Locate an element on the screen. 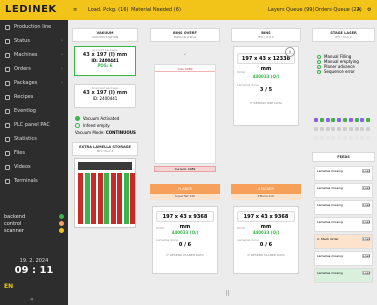 The image size is (377, 305). sidebar-item-label: Statistics is located at coordinates (25, 139).